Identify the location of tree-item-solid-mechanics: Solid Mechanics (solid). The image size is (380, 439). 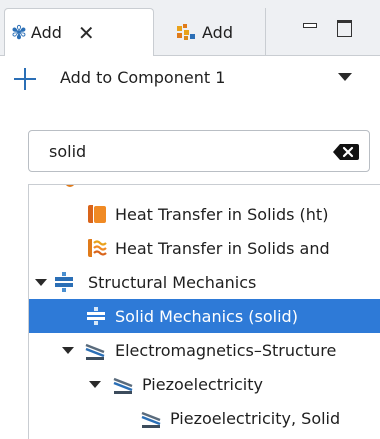
(204, 316).